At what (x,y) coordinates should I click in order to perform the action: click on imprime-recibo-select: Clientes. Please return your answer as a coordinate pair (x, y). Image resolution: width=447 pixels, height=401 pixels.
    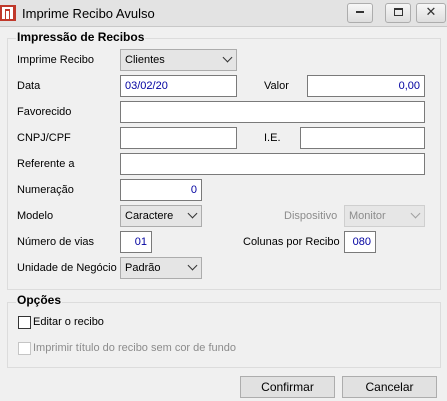
    Looking at the image, I should click on (178, 60).